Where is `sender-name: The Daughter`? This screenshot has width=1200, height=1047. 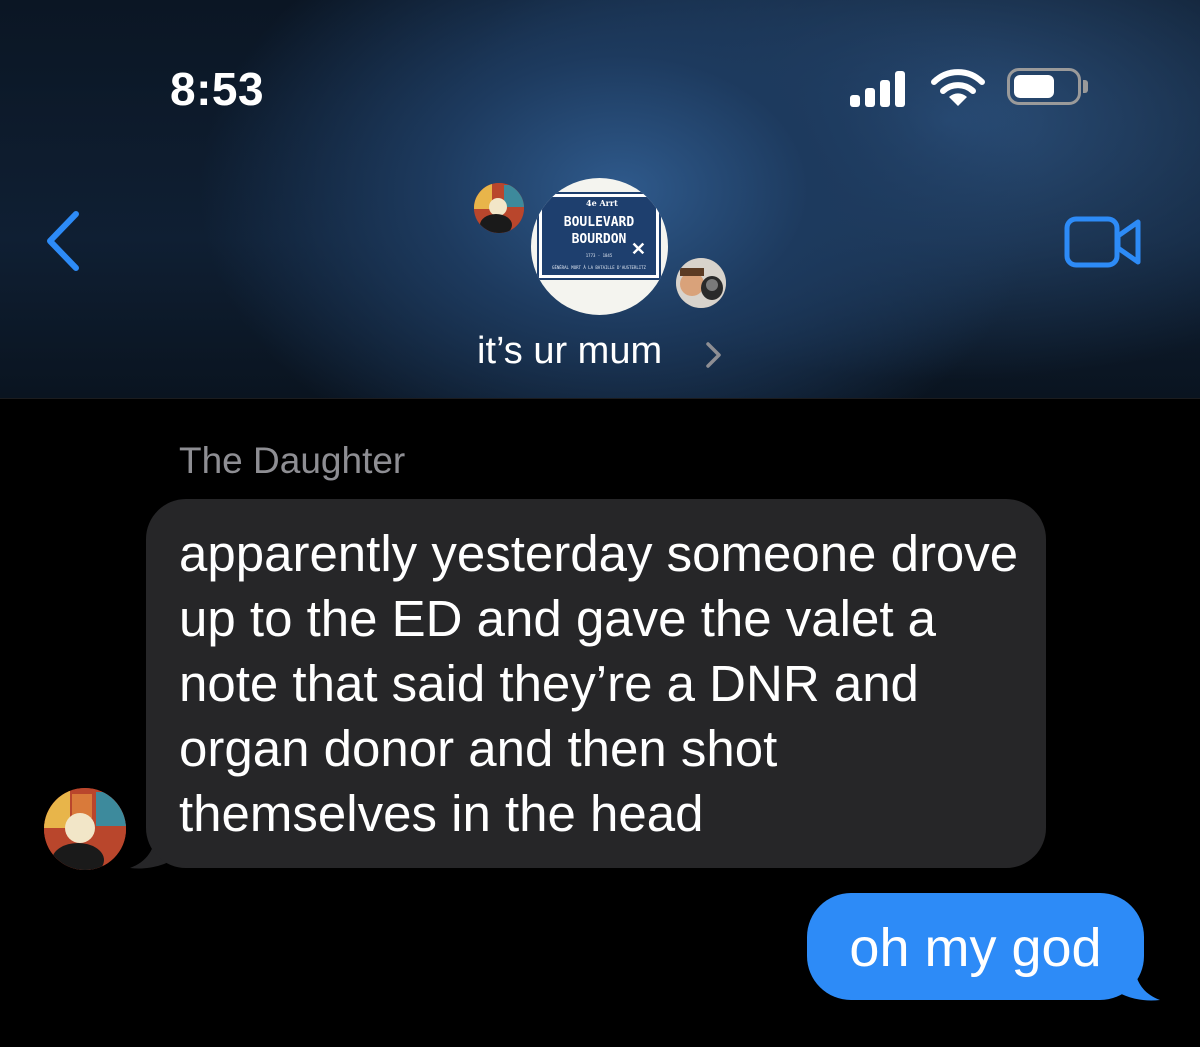 sender-name: The Daughter is located at coordinates (292, 460).